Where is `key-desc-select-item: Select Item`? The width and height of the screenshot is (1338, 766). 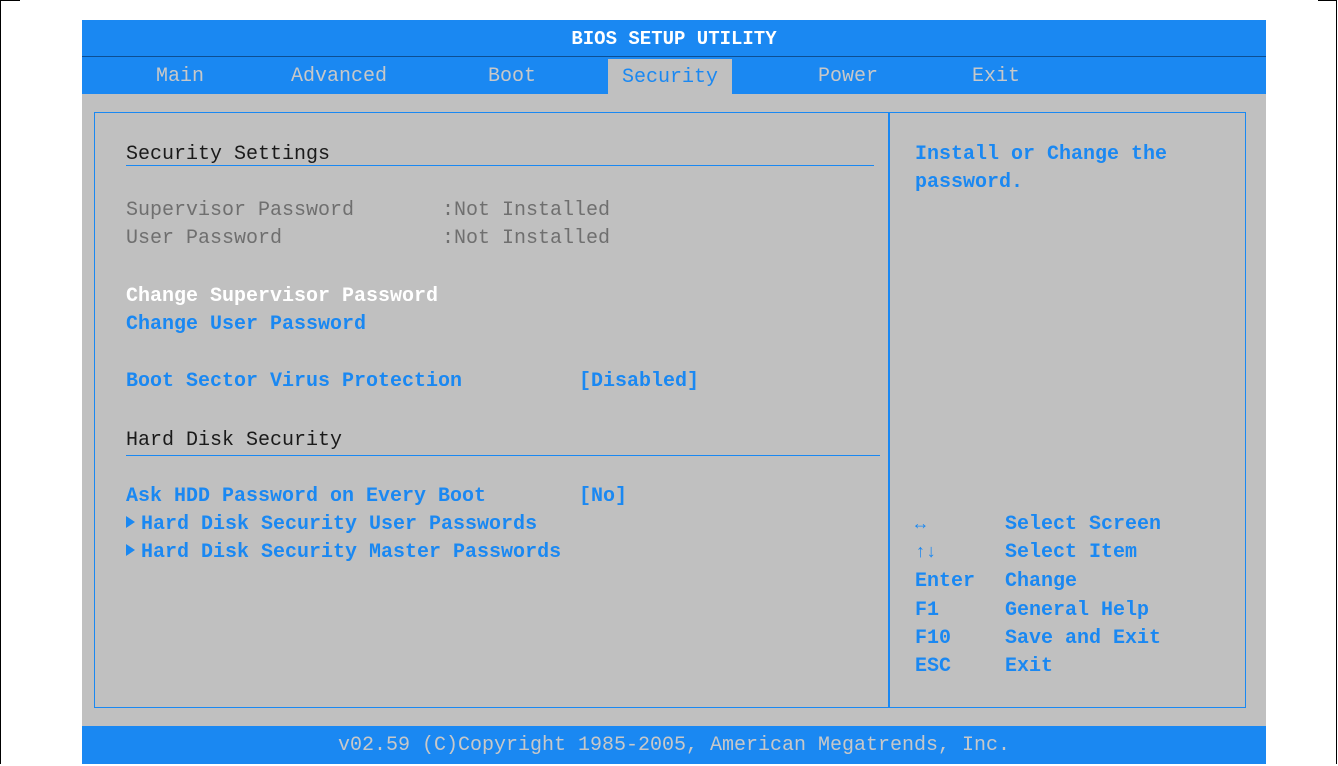 key-desc-select-item: Select Item is located at coordinates (1071, 552).